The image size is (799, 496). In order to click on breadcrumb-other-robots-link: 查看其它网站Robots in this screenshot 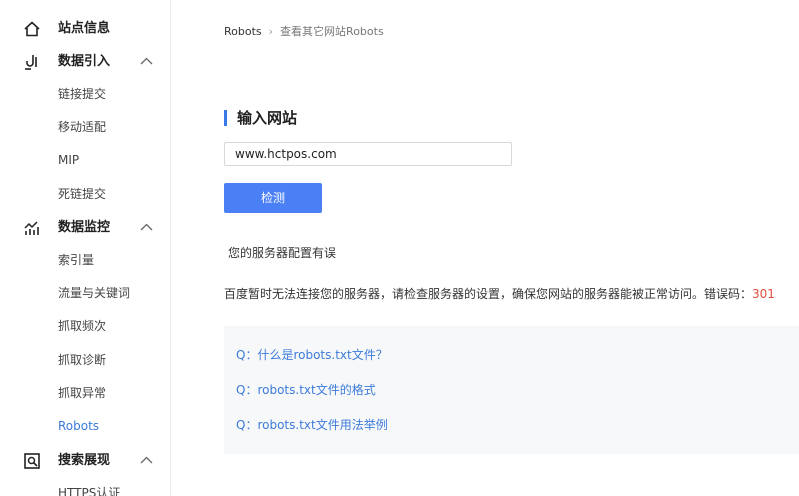, I will do `click(332, 31)`.